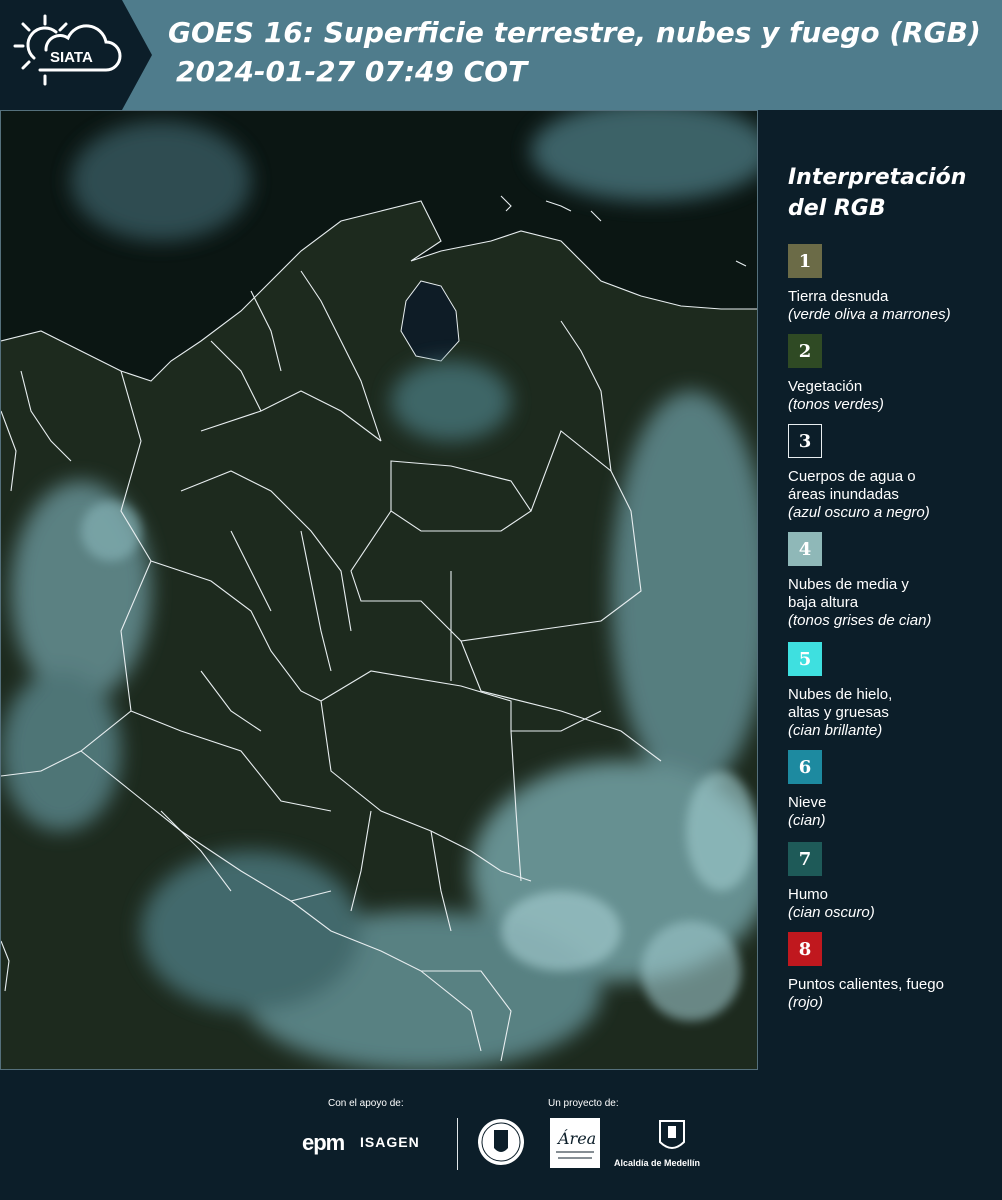 The height and width of the screenshot is (1200, 1002). What do you see at coordinates (893, 882) in the screenshot?
I see `legend-item-smoke: 7 Humo (cian oscuro)` at bounding box center [893, 882].